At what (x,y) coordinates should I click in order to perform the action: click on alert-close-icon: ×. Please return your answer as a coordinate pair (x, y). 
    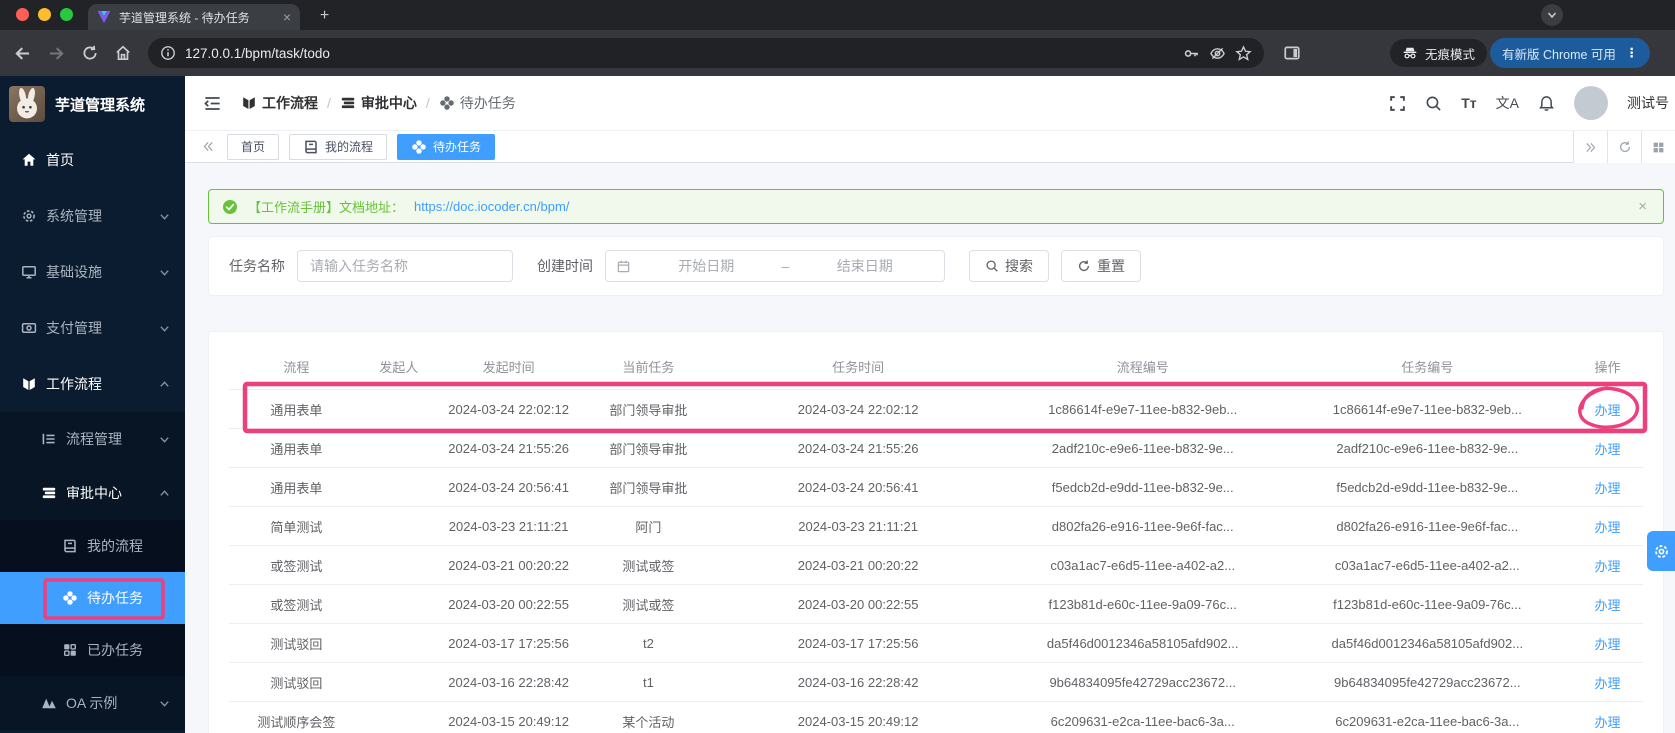
    Looking at the image, I should click on (1642, 206).